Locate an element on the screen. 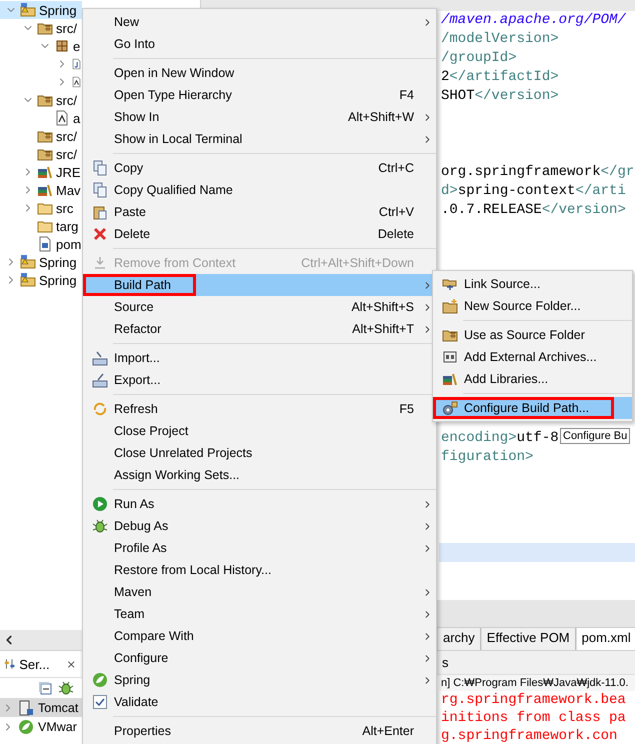  run-icon is located at coordinates (100, 504).